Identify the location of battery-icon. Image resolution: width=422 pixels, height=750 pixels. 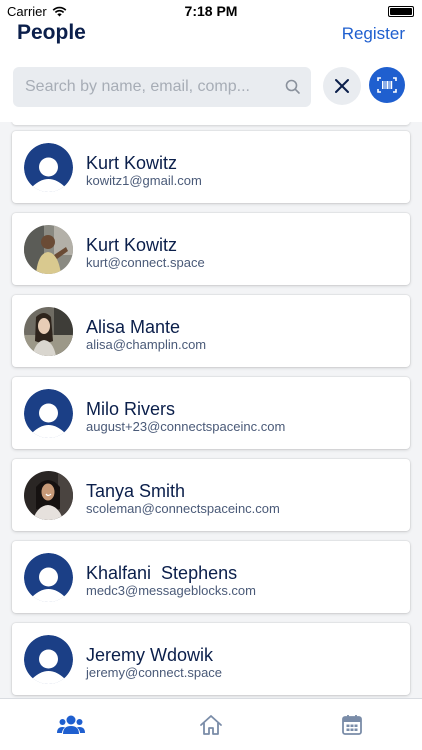
(401, 11).